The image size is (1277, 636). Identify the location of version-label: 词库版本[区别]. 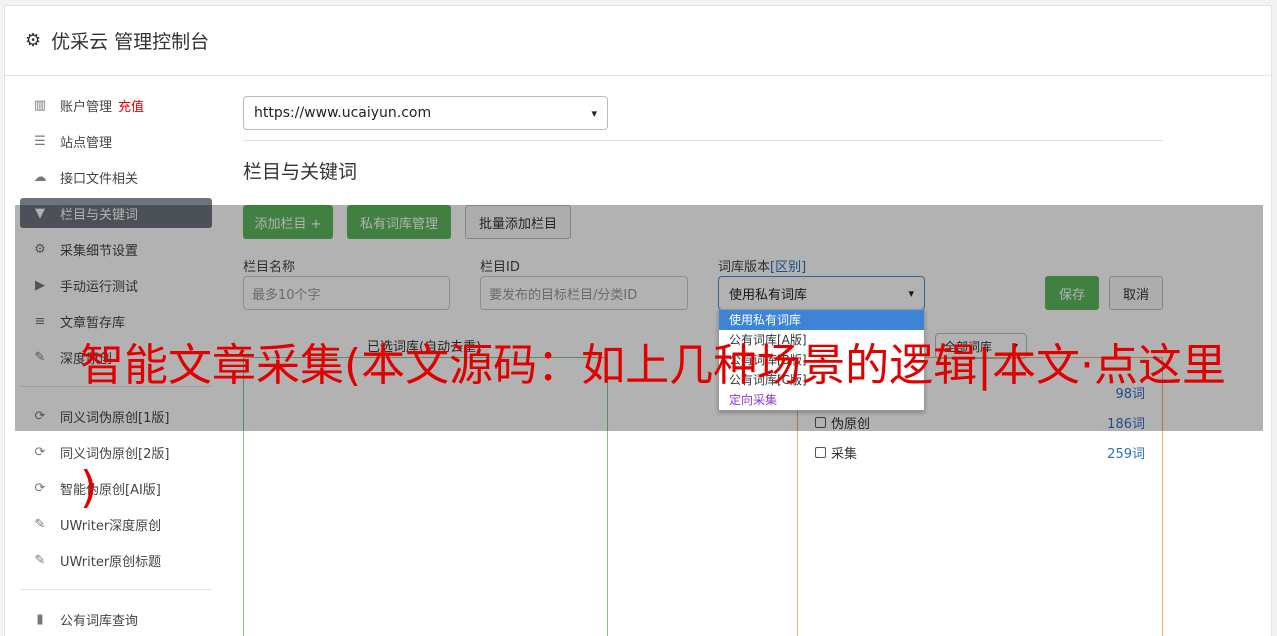
(762, 265).